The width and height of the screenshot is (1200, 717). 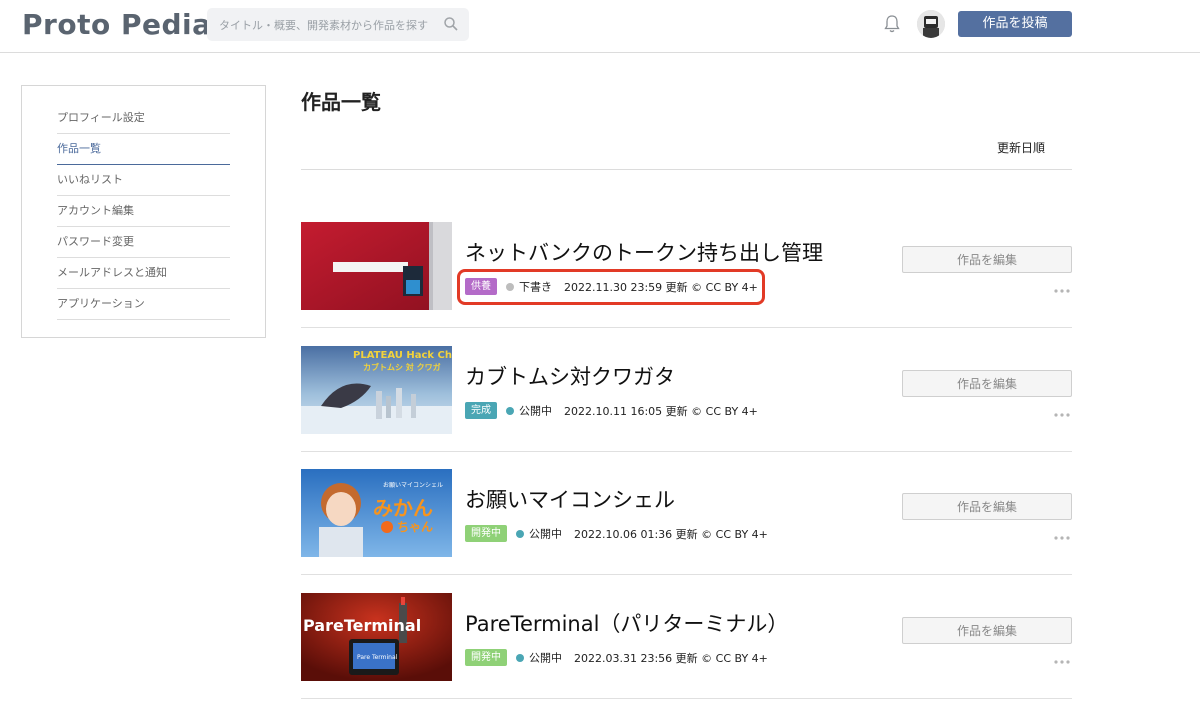 I want to click on logo-text-pedia: Pedia, so click(x=166, y=24).